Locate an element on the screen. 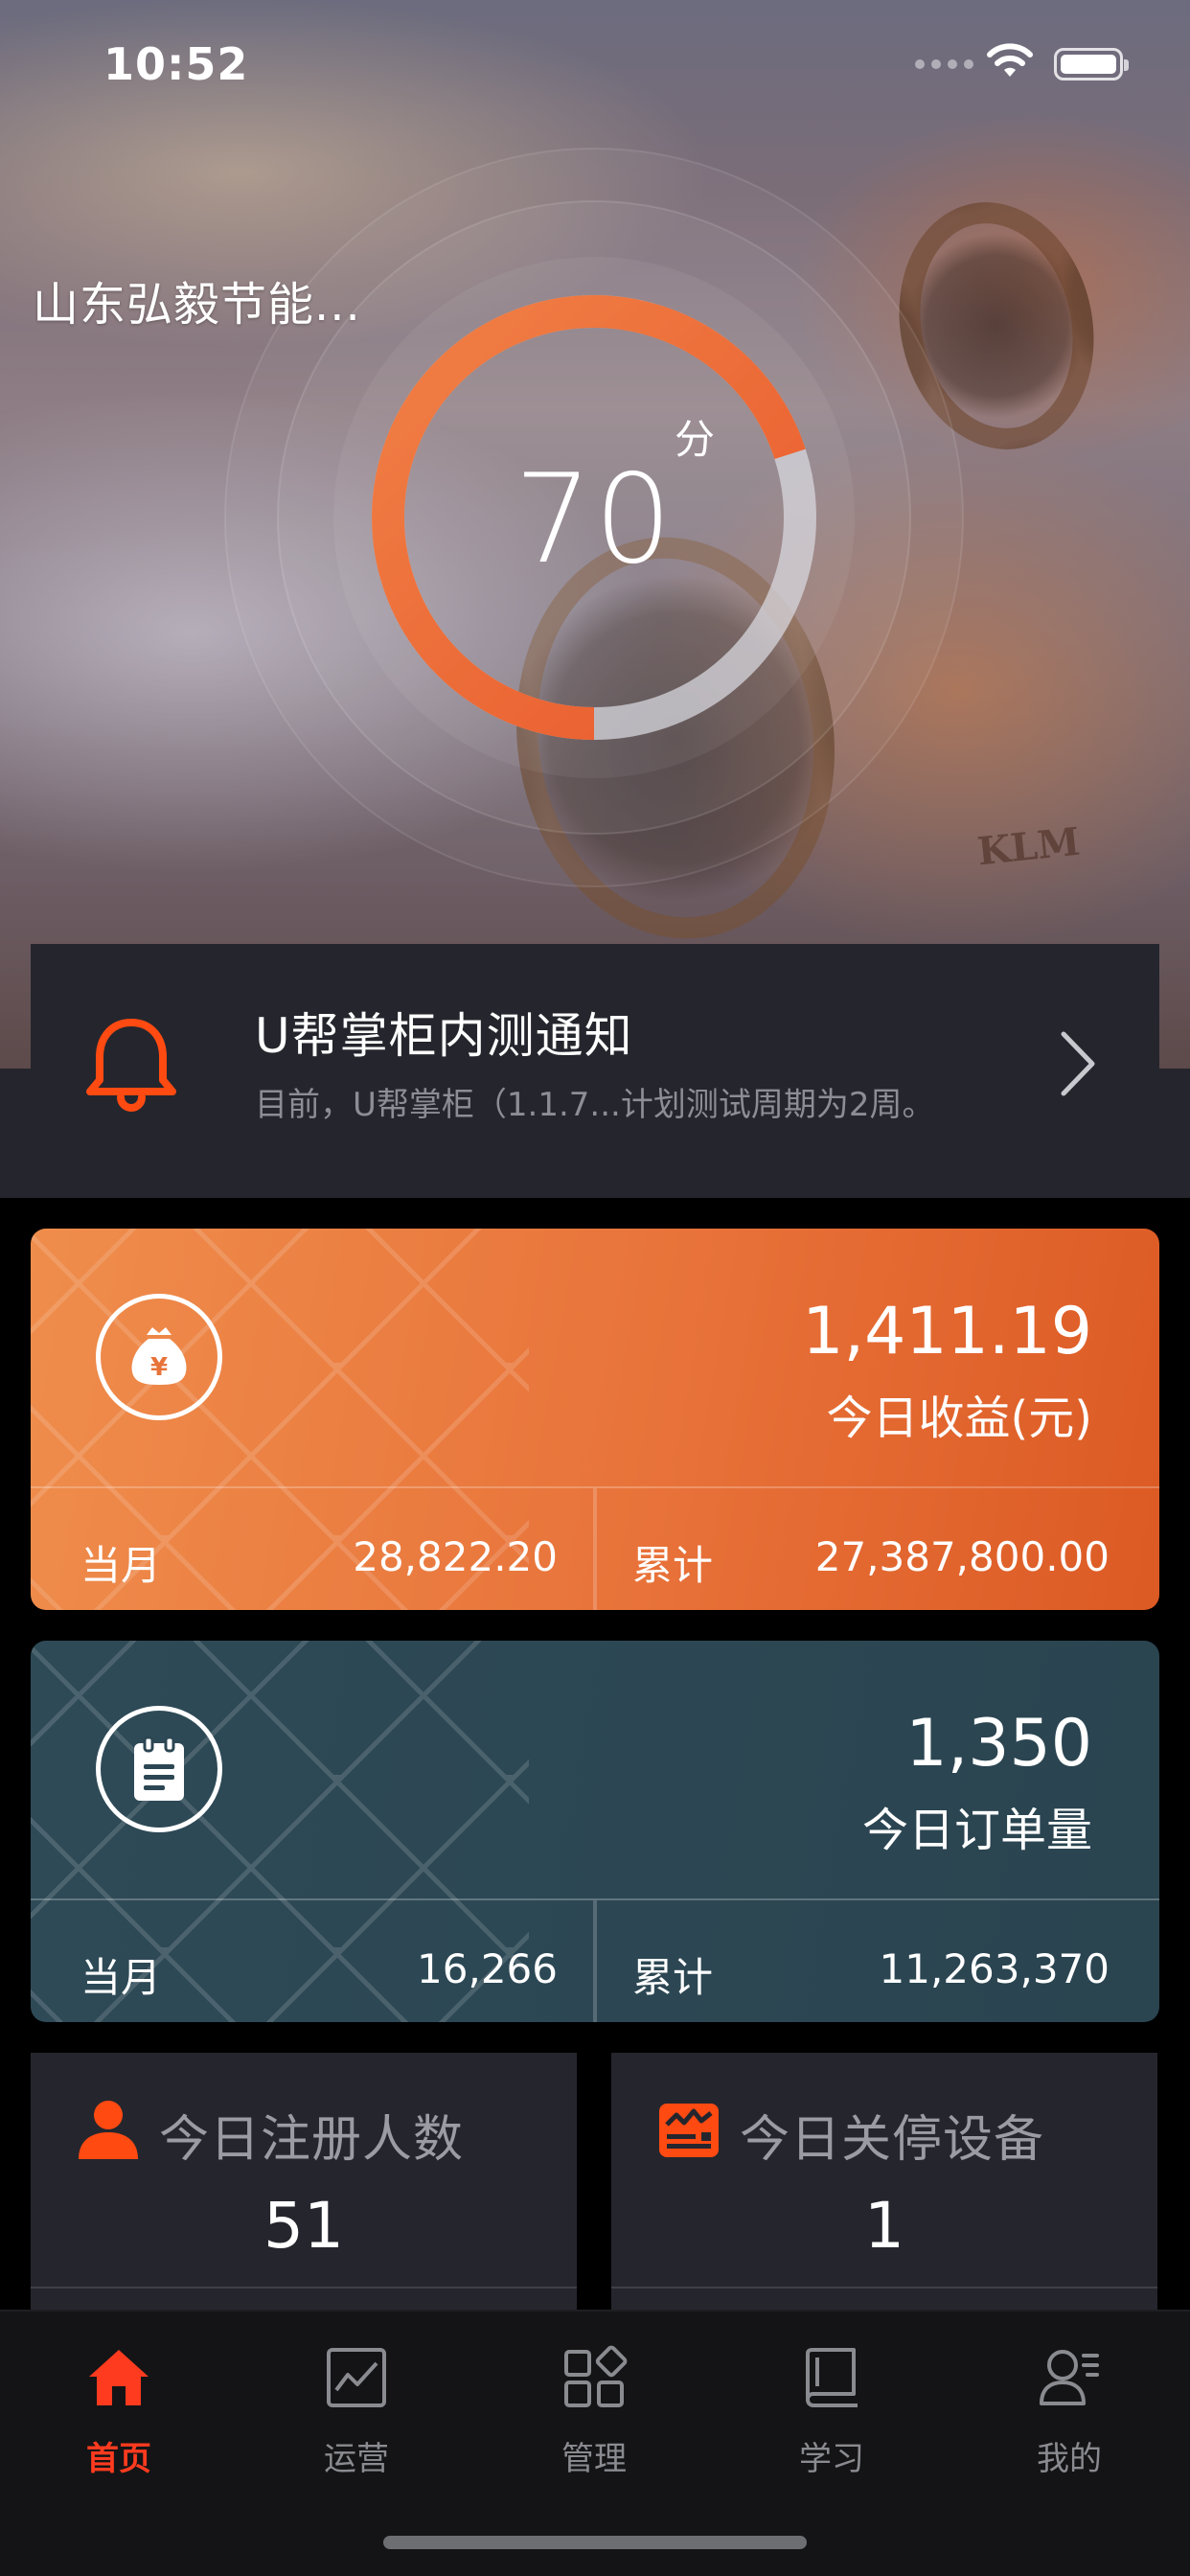 The height and width of the screenshot is (2576, 1190). tab-label: 运营 is located at coordinates (357, 2459).